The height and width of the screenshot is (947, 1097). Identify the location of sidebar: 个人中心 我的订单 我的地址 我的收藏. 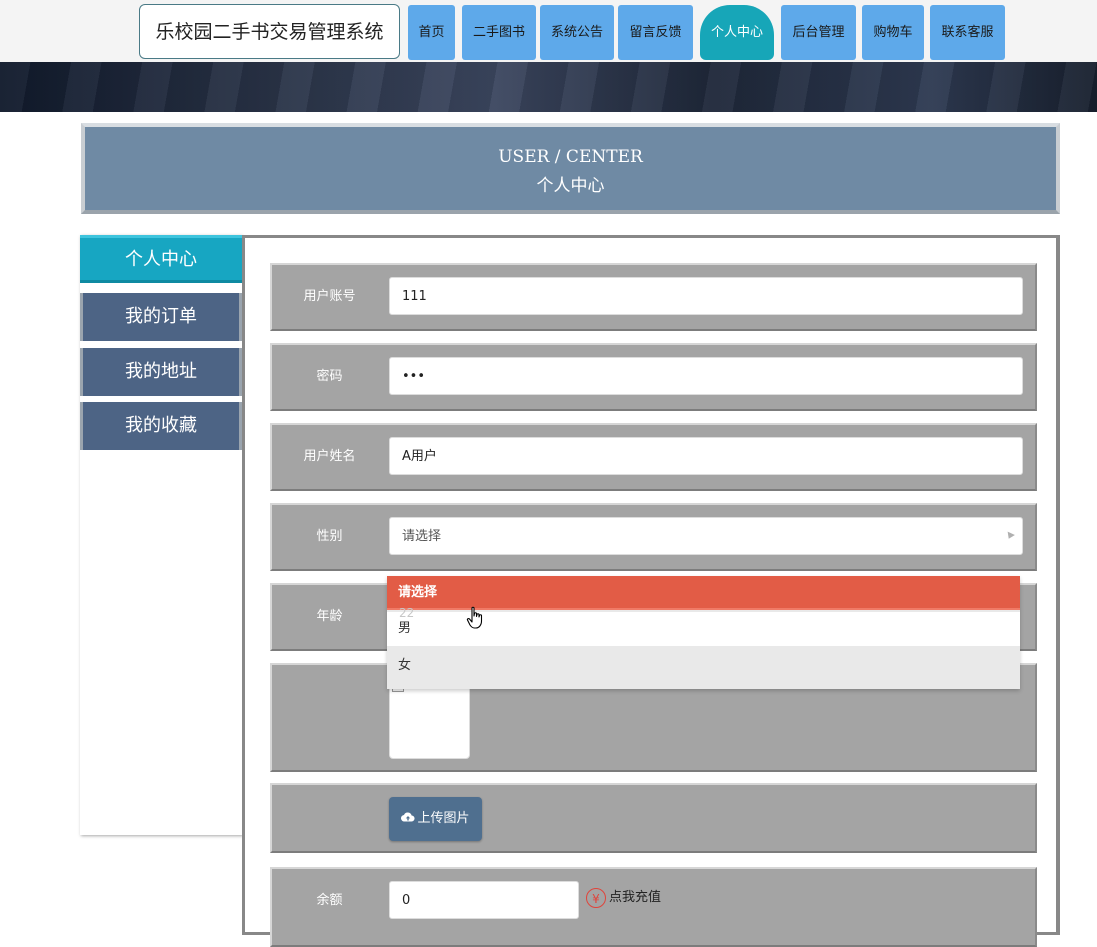
(161, 535).